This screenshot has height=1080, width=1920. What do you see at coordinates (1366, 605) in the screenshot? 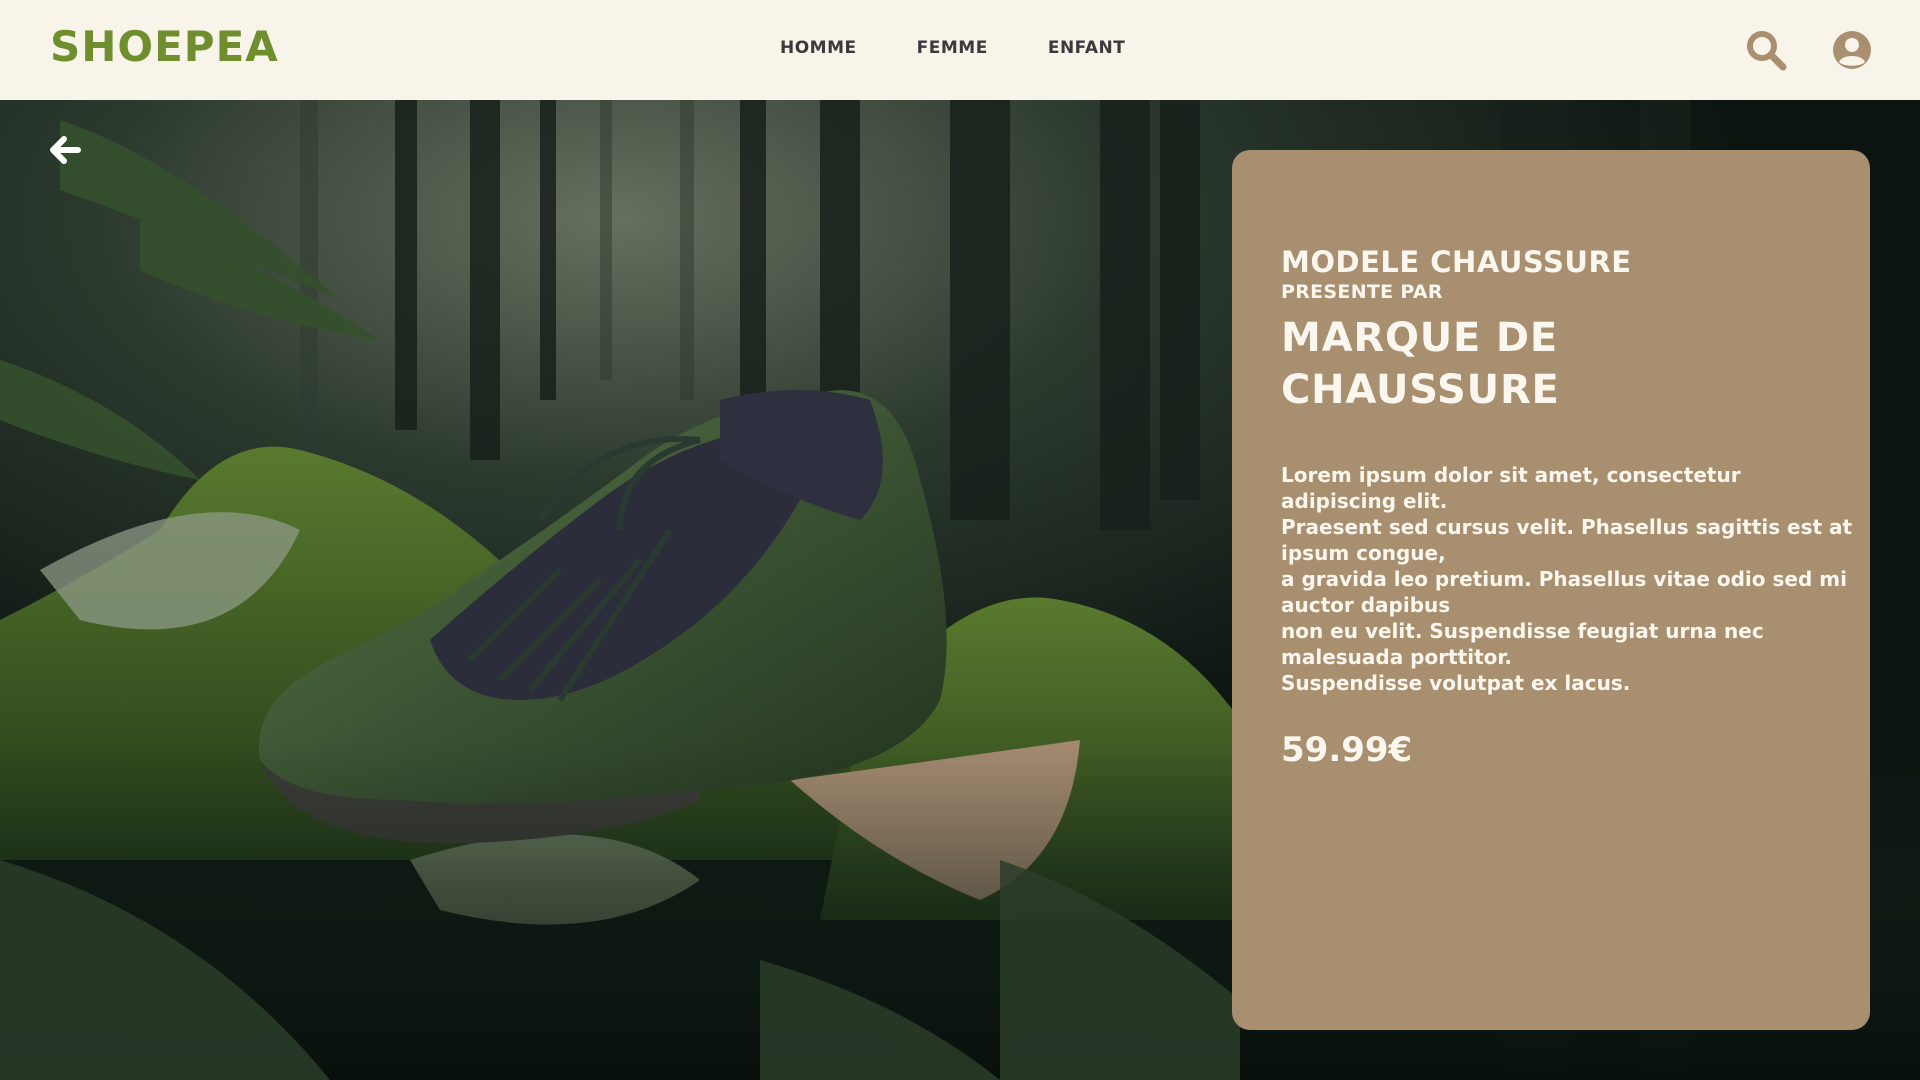
I see `description-line: auctor dapibus` at bounding box center [1366, 605].